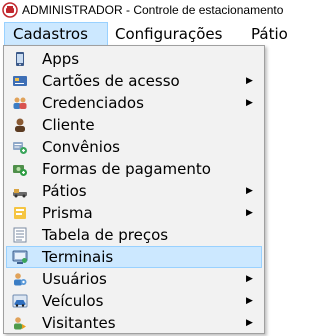 This screenshot has height=336, width=320. What do you see at coordinates (20, 323) in the screenshot?
I see `visitor-icon` at bounding box center [20, 323].